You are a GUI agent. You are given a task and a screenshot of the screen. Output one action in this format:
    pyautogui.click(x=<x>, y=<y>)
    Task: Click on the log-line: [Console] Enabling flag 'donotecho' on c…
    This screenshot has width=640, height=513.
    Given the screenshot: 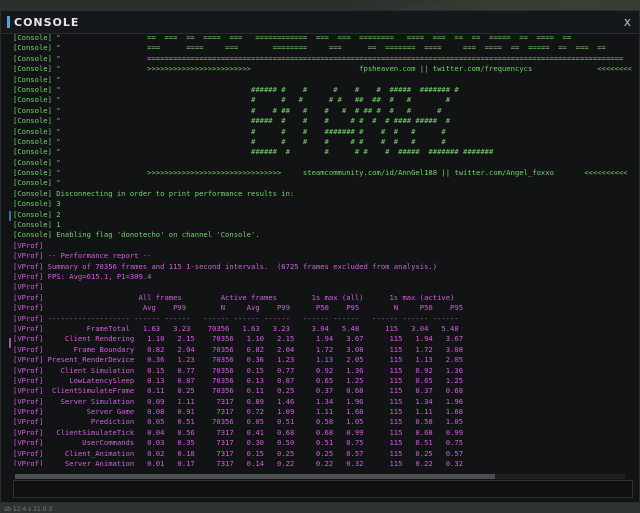 What is the action you would take?
    pyautogui.click(x=136, y=235)
    